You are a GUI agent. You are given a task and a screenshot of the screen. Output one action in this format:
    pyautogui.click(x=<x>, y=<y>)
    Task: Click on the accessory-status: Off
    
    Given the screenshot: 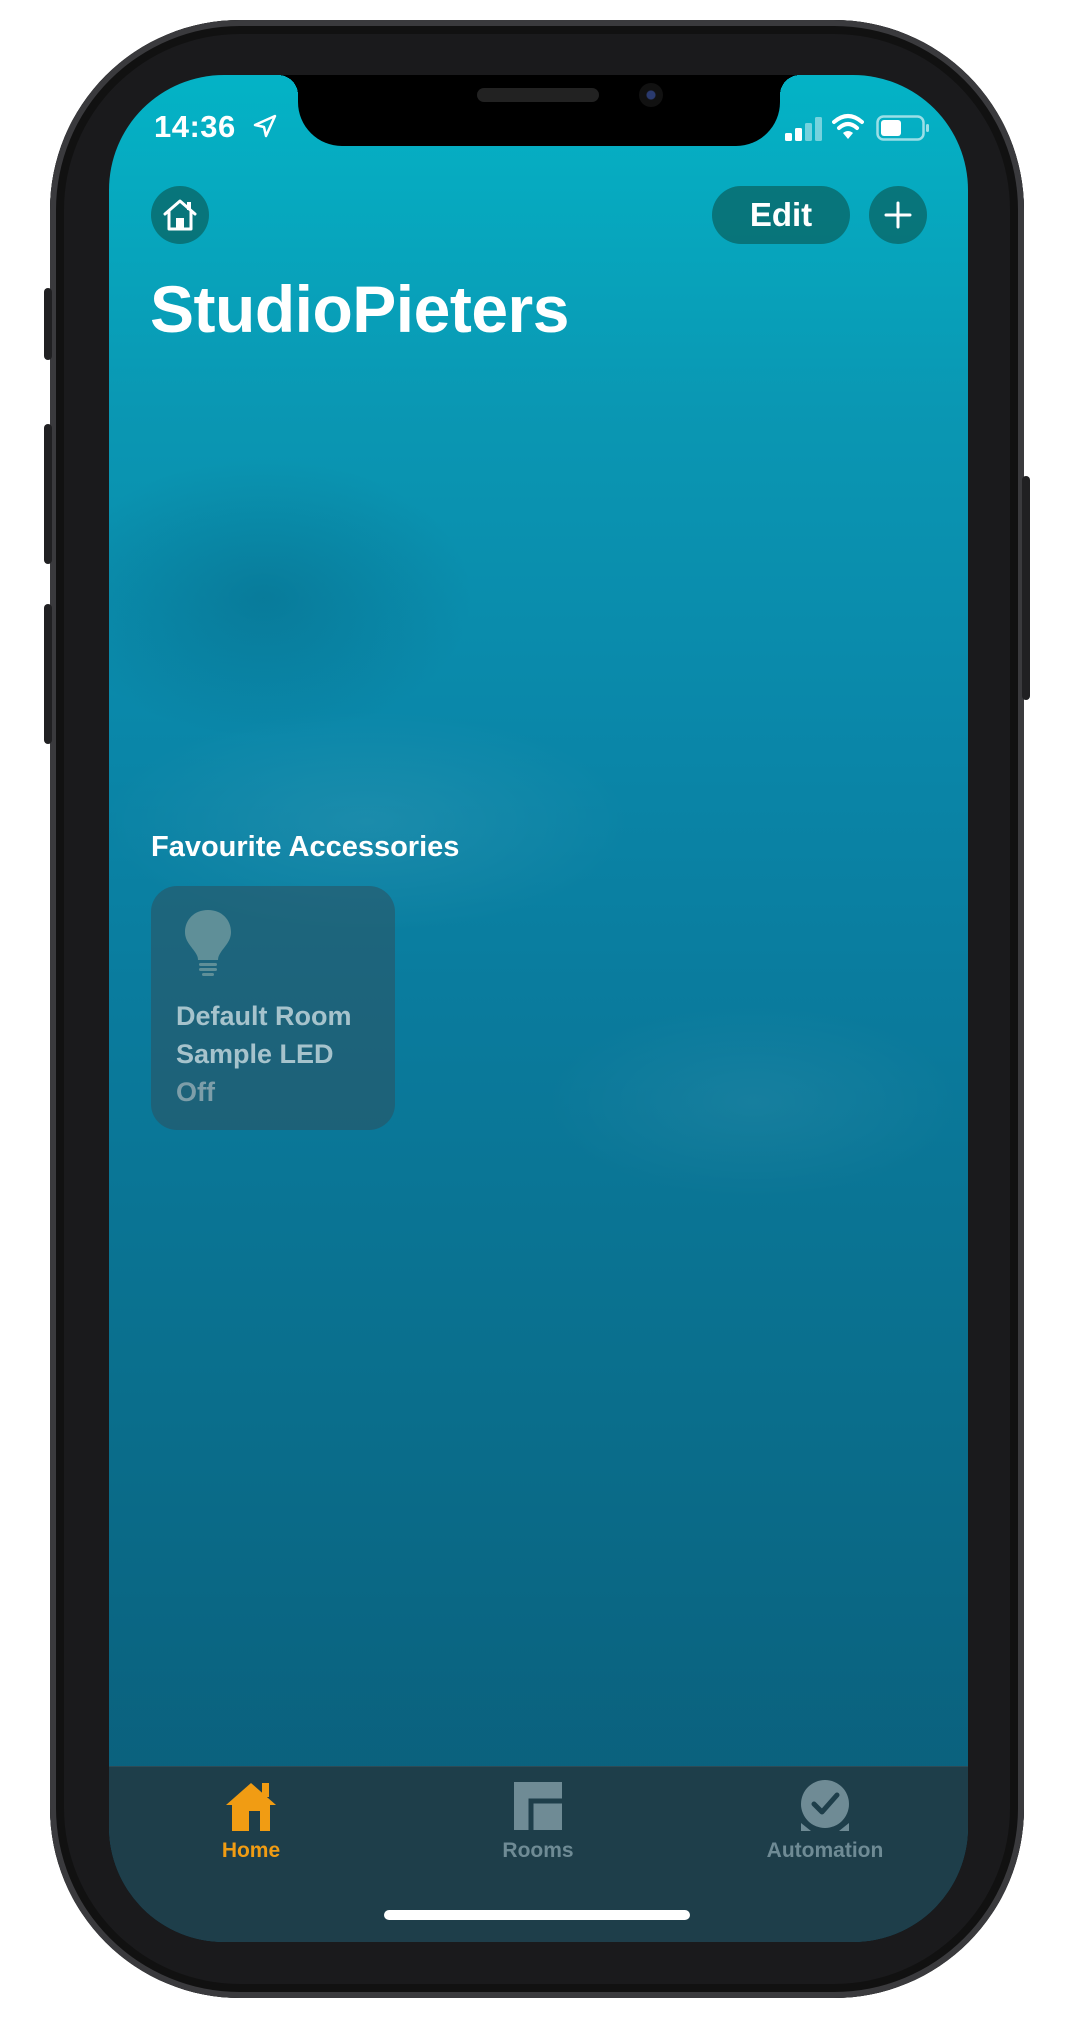 What is the action you would take?
    pyautogui.click(x=195, y=1092)
    